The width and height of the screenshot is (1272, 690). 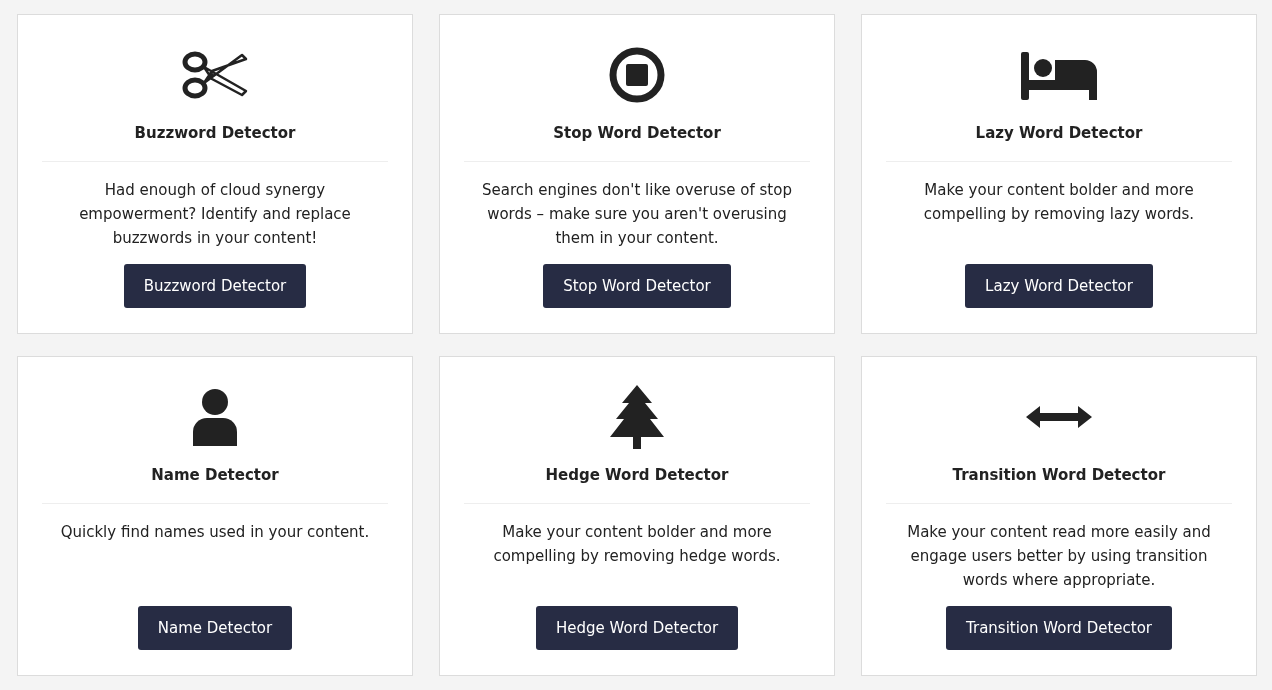 I want to click on card-title: Buzzword Detector, so click(x=215, y=133).